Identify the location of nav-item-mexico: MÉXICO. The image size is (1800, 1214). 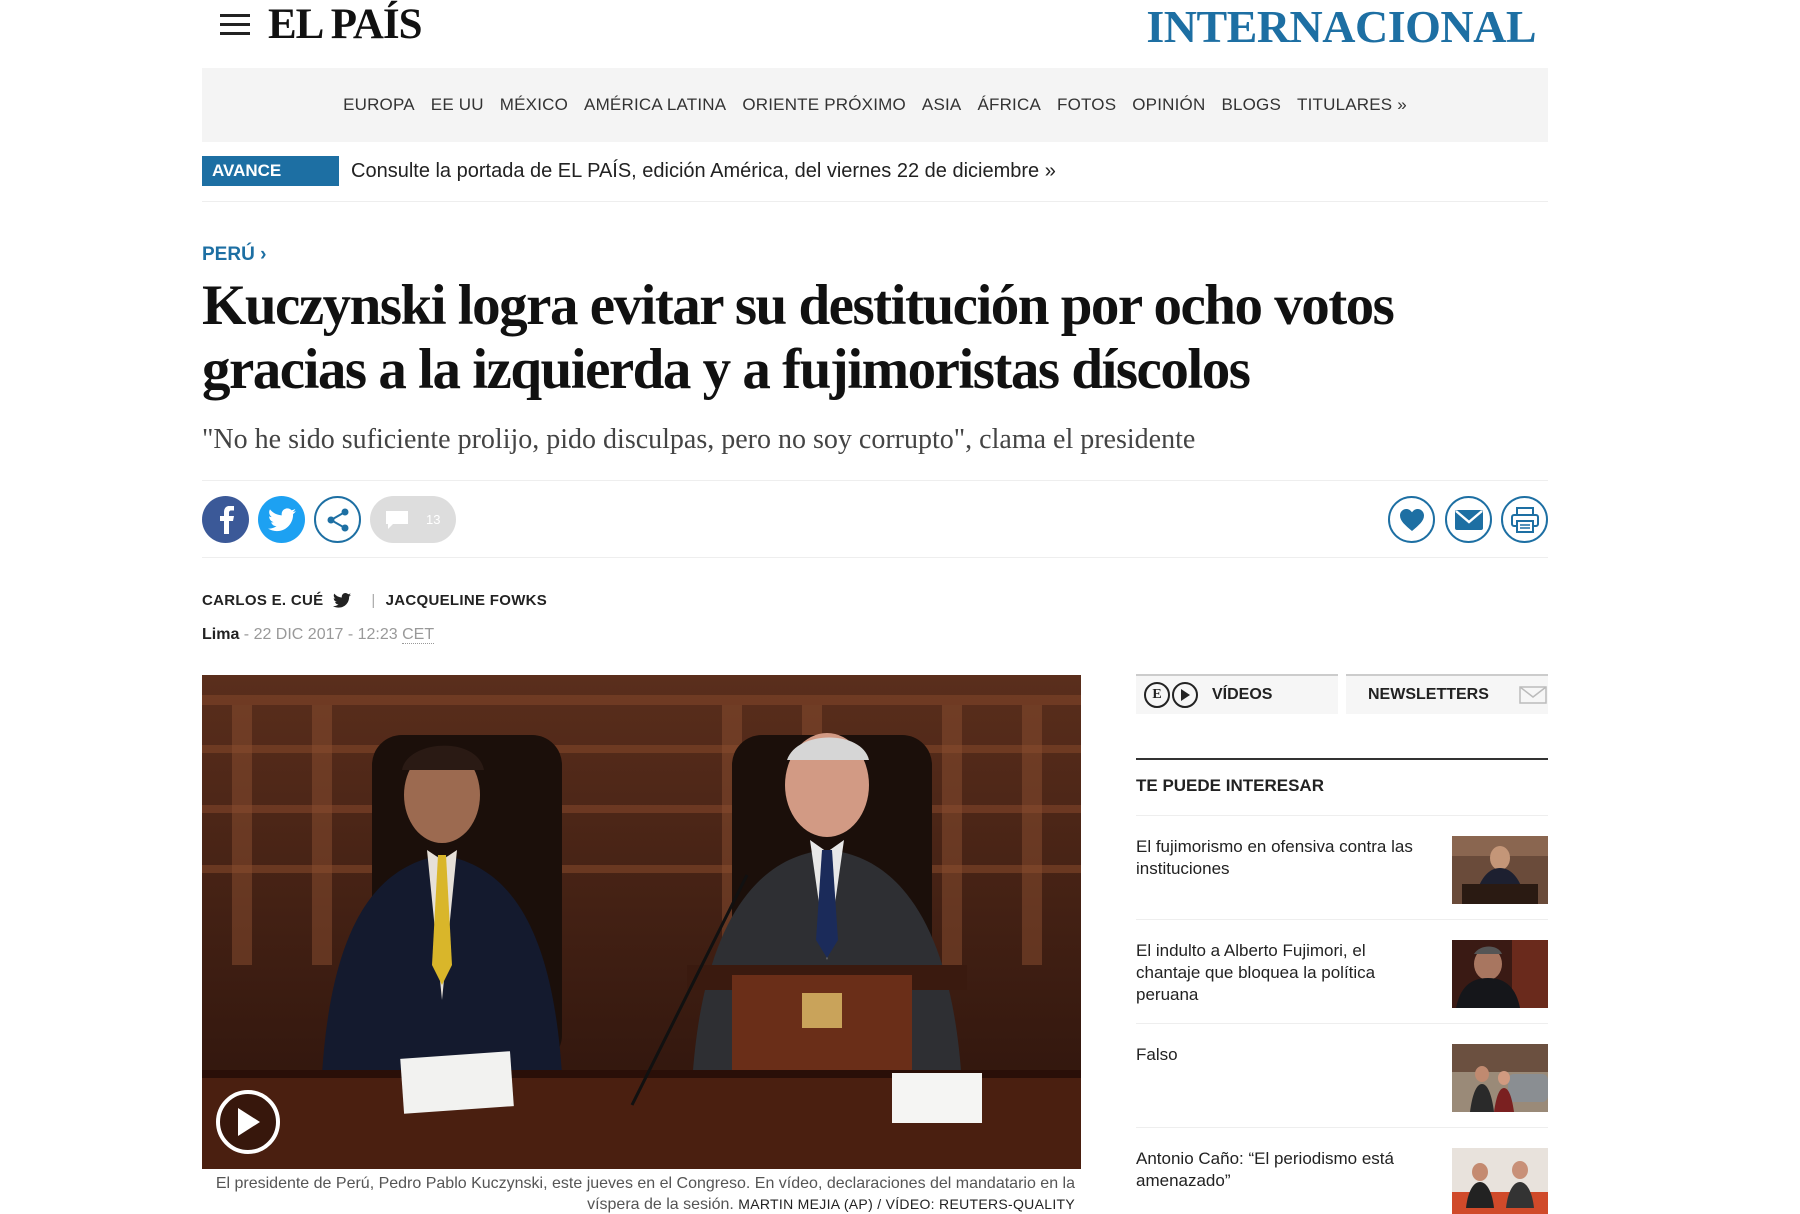
(534, 105).